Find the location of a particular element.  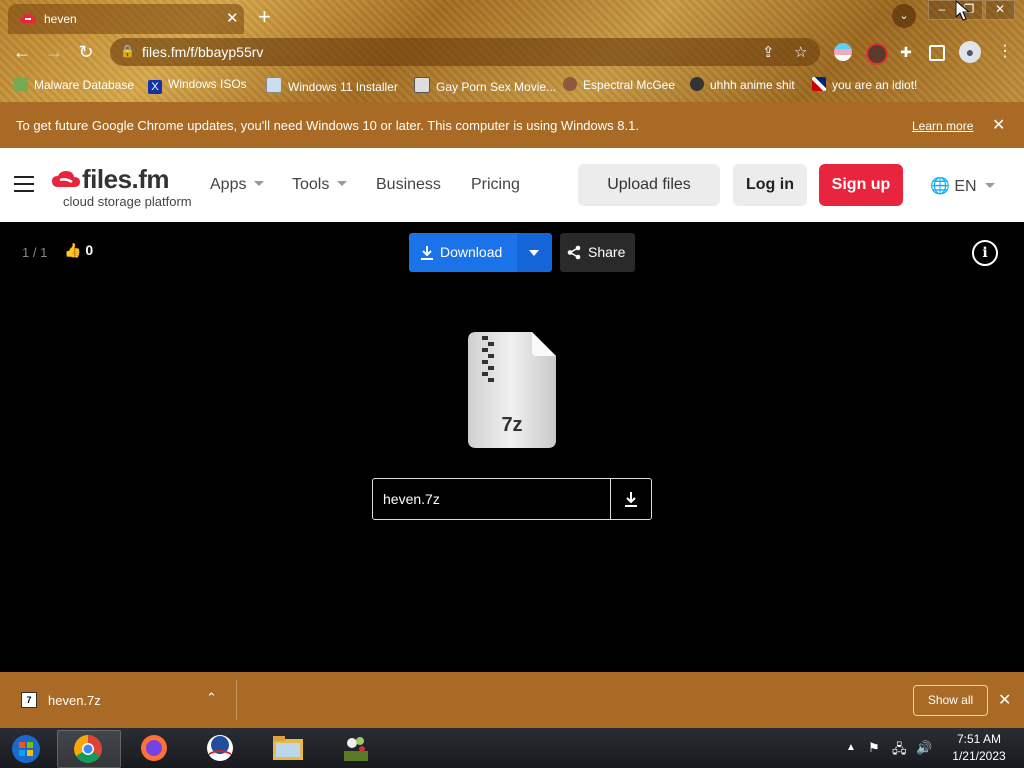

firefox-icon is located at coordinates (154, 748).